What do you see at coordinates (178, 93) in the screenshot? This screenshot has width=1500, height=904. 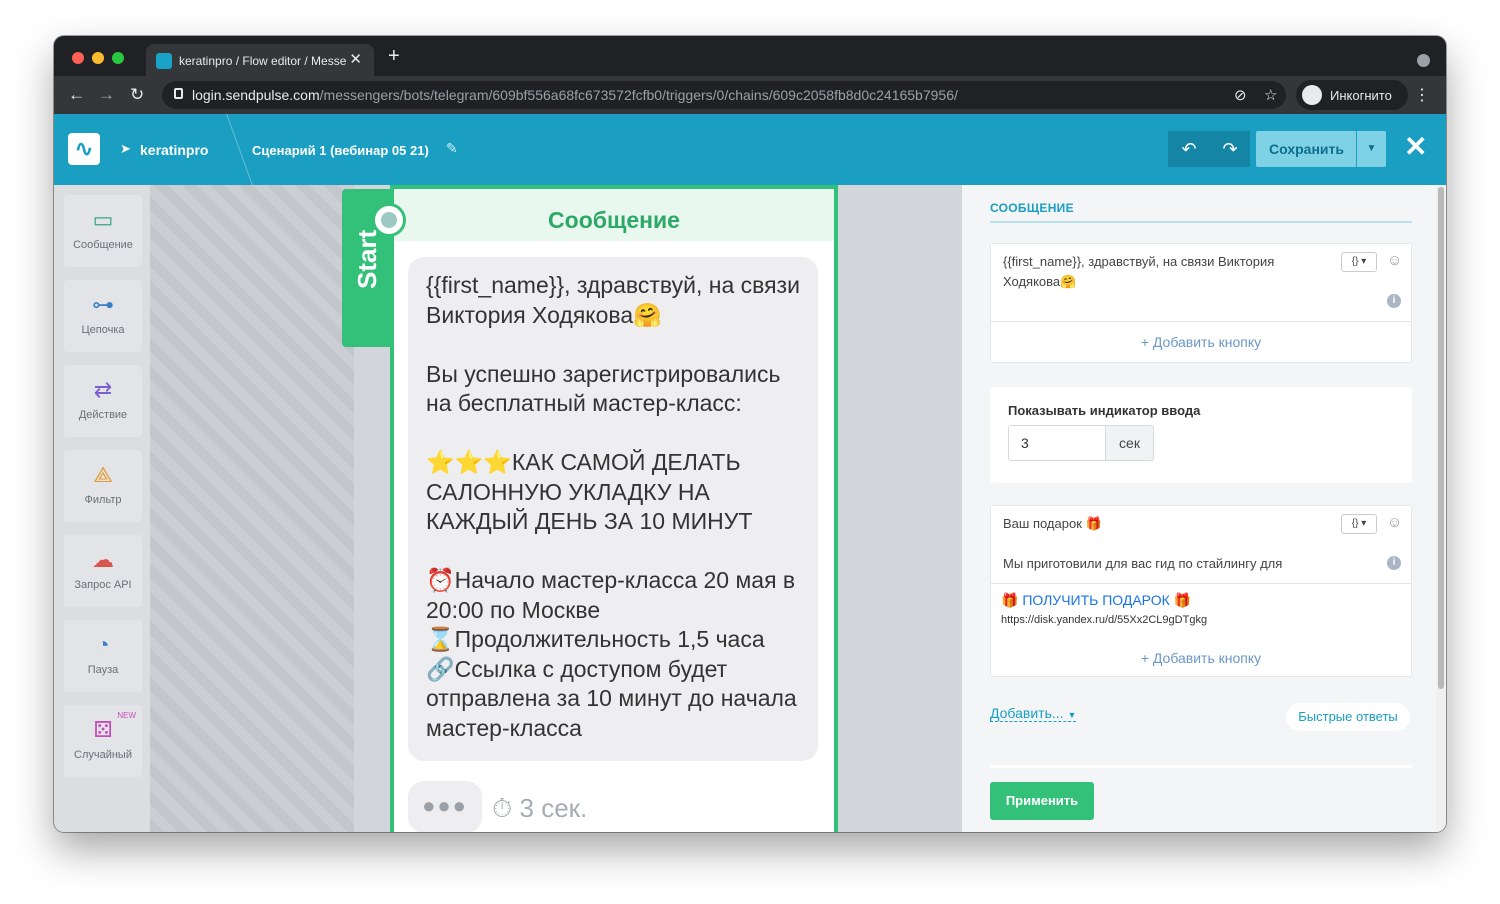 I see `lock-icon` at bounding box center [178, 93].